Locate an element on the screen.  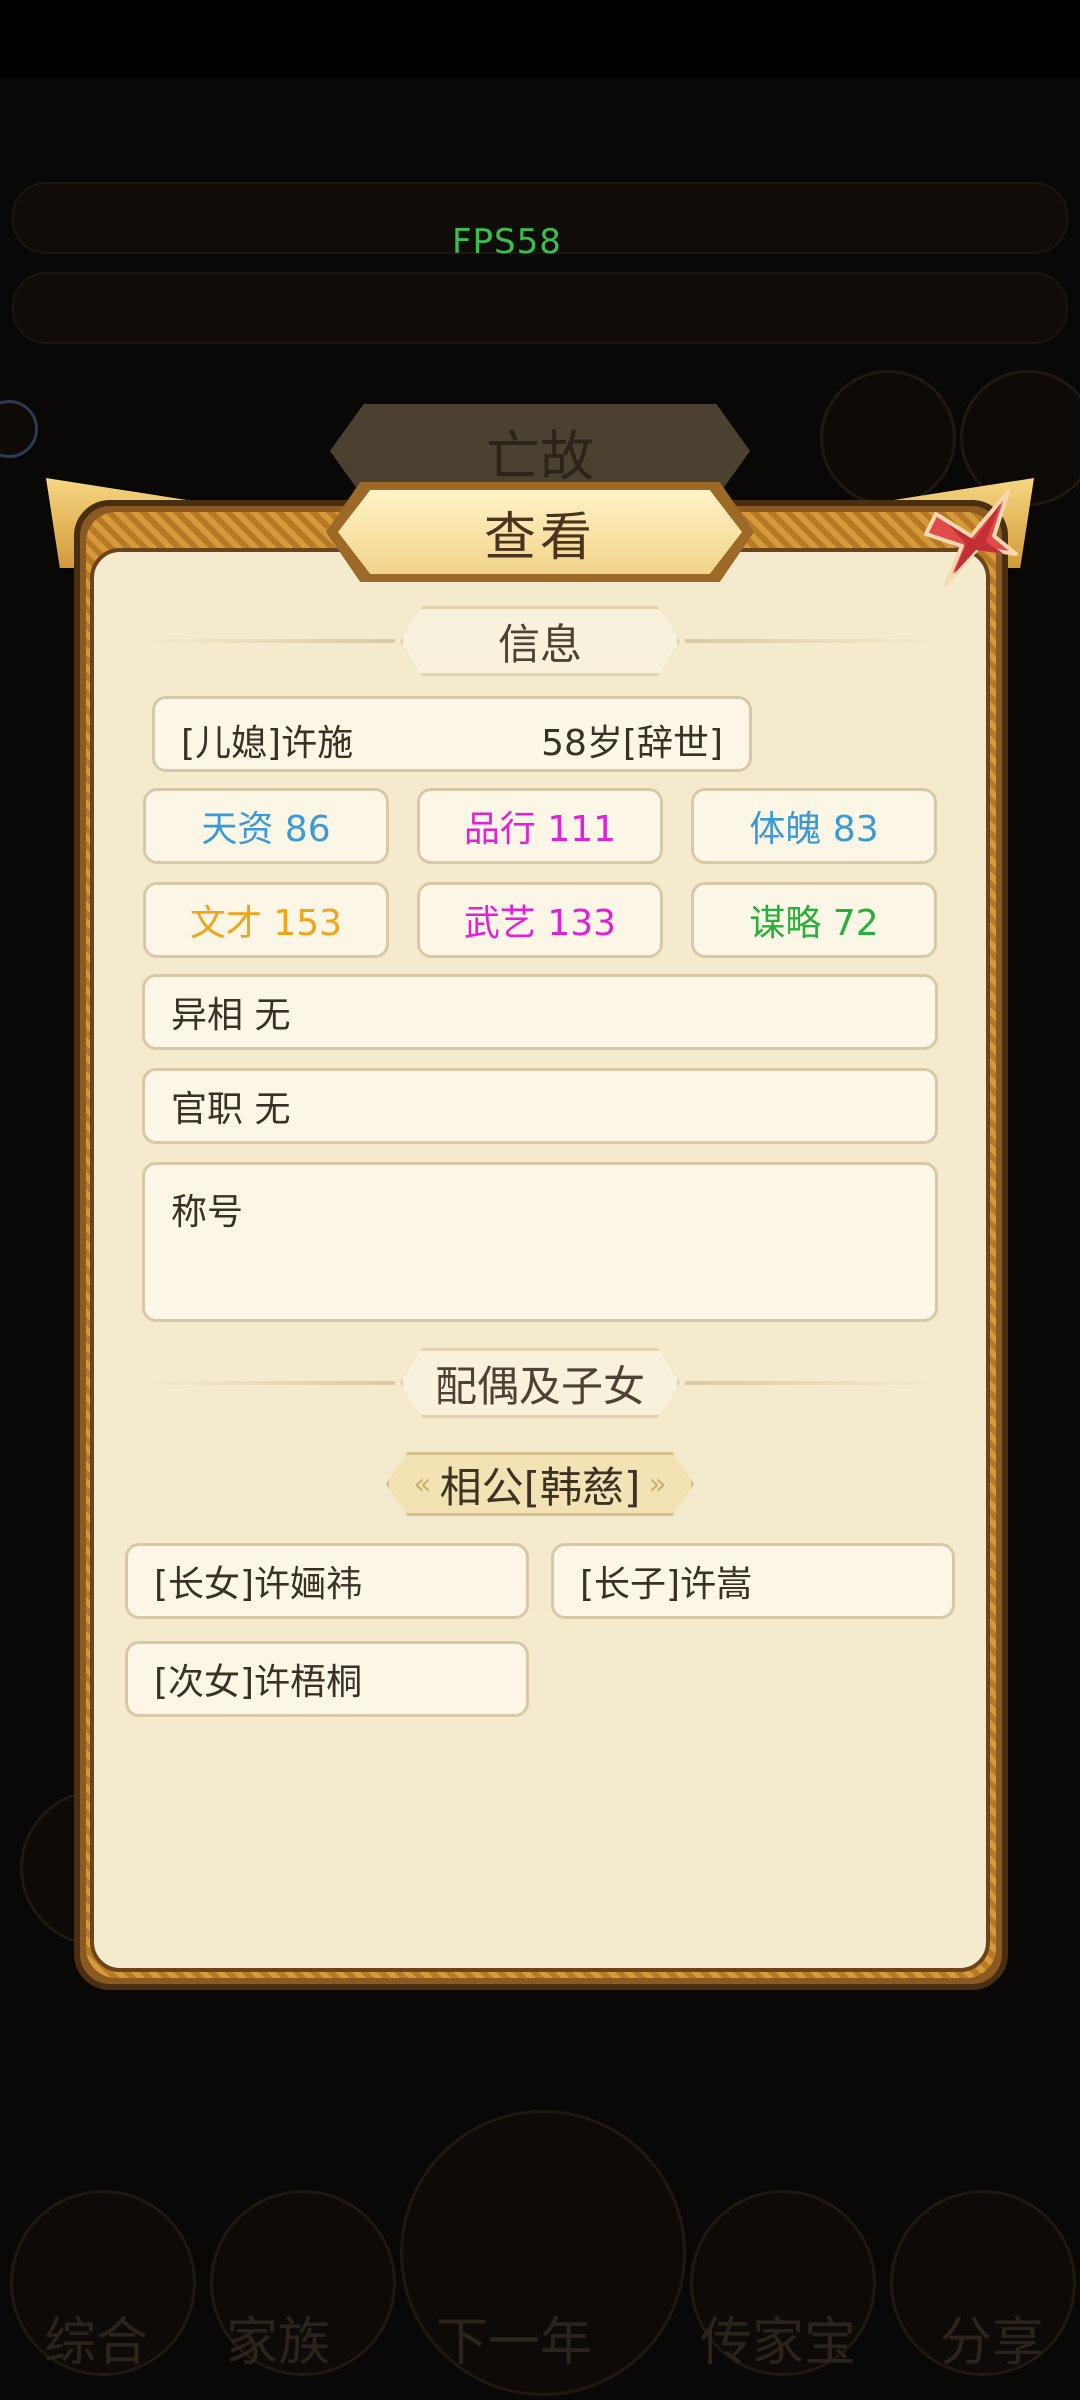
bg-row-members is located at coordinates (540, 308).